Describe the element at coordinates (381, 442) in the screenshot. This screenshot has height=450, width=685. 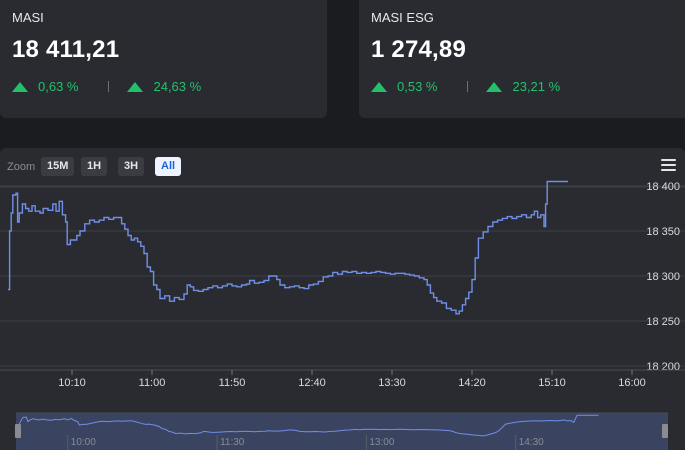
I see `navigator-label: 13:00` at that location.